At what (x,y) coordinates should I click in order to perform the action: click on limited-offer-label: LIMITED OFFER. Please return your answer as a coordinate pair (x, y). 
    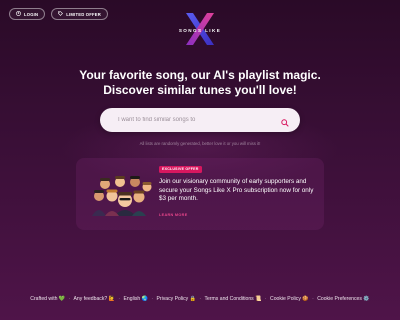
    Looking at the image, I should click on (83, 14).